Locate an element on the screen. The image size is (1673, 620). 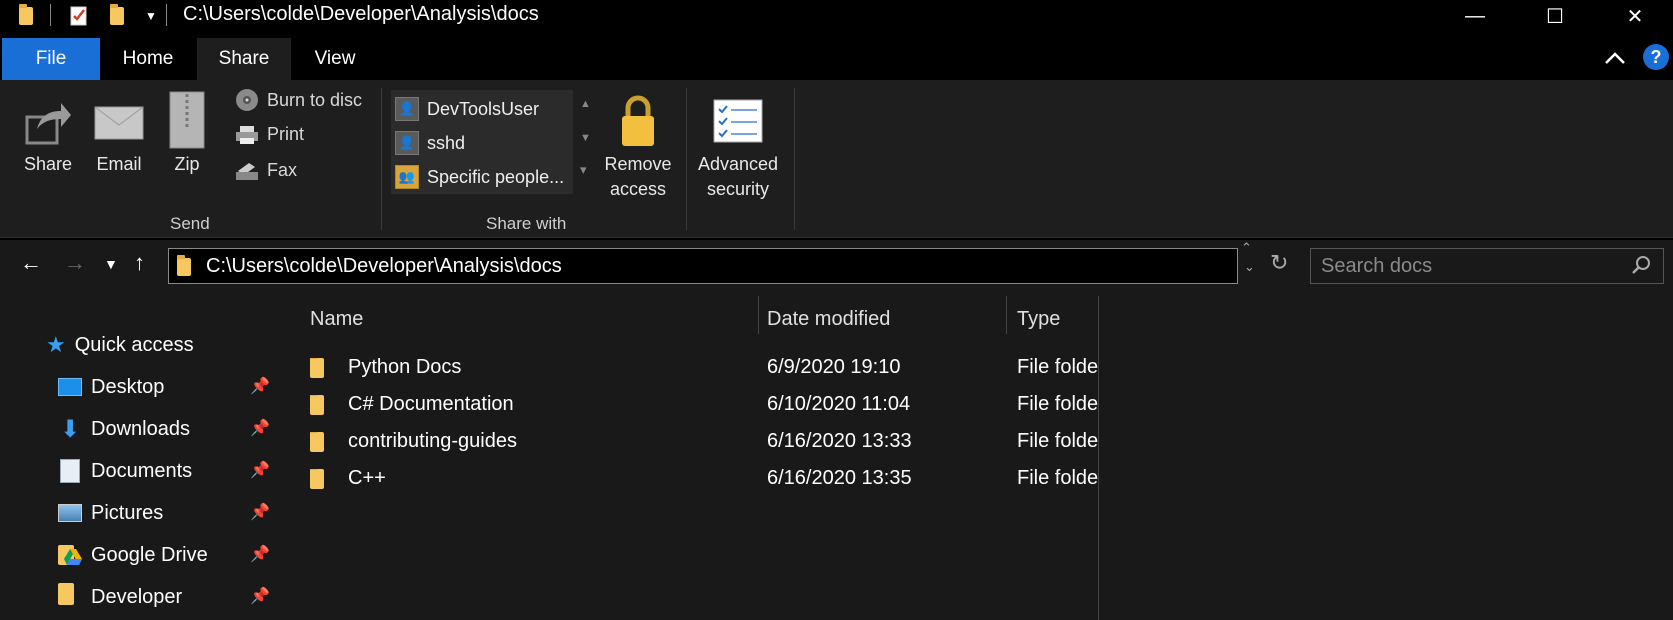
send-group-label: Send is located at coordinates (190, 223).